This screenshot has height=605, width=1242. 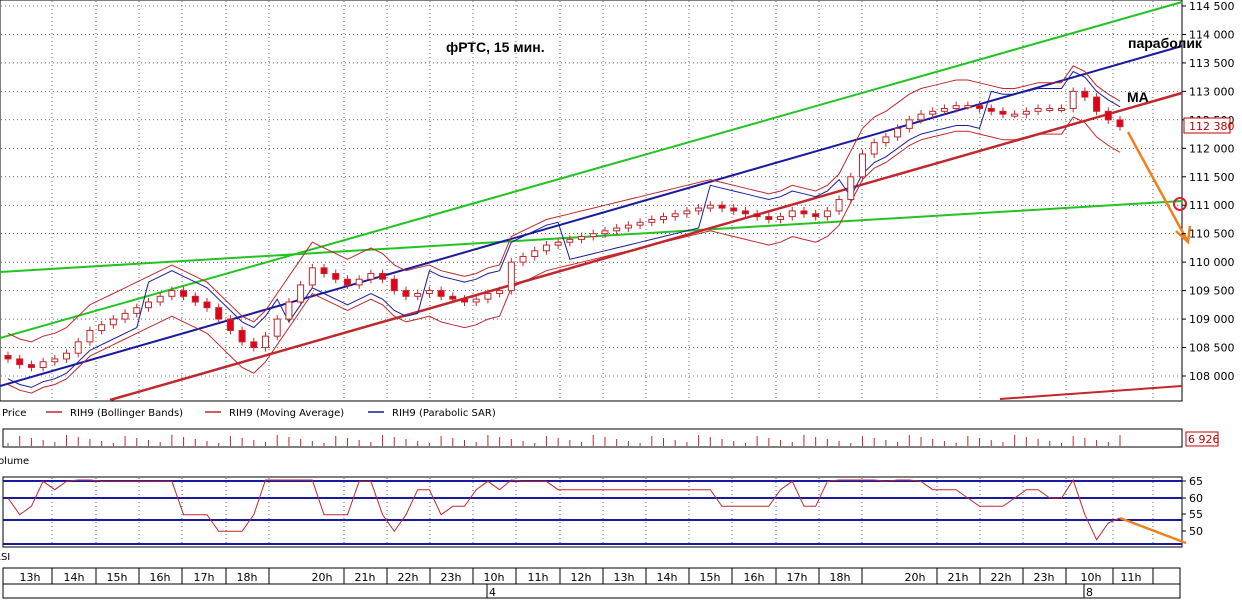 I want to click on rsi-tick-label: 65, so click(x=1196, y=481).